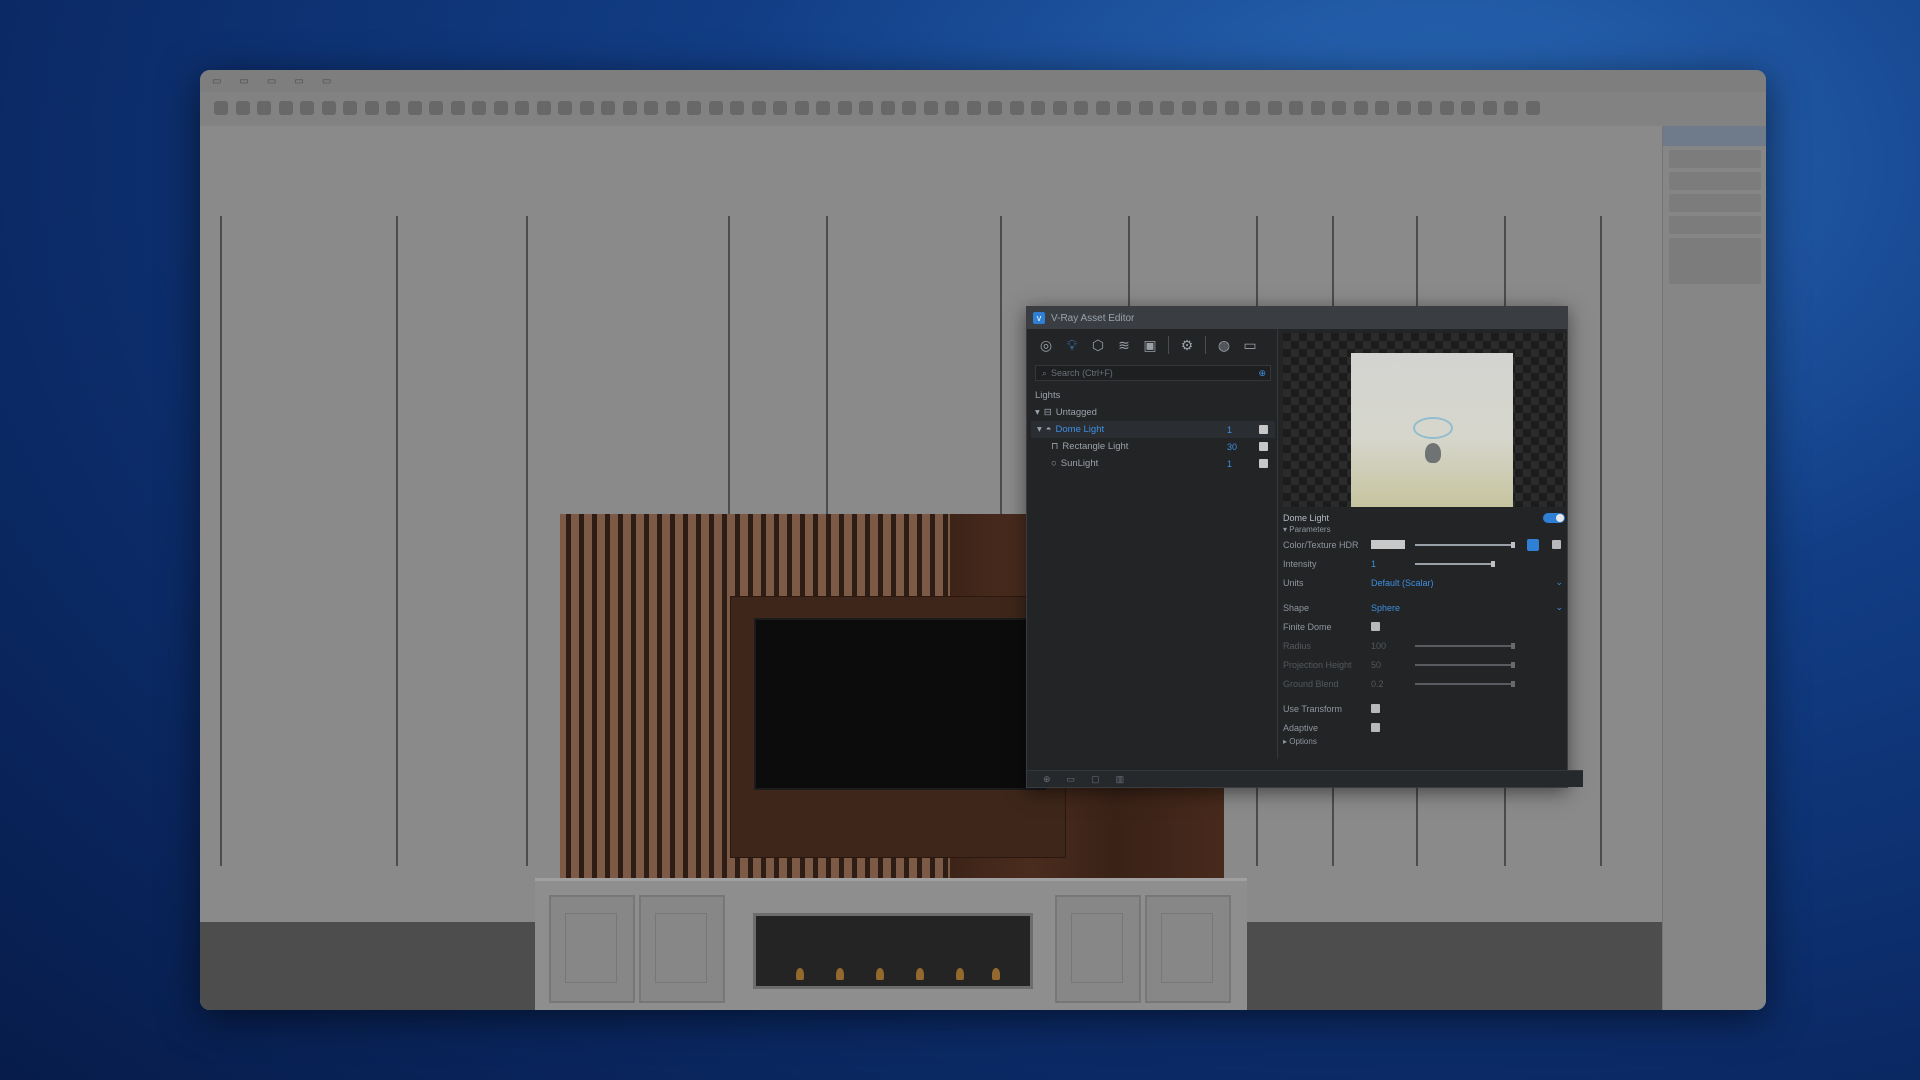 This screenshot has width=1920, height=1080. I want to click on panel-splitter, so click(1277, 544).